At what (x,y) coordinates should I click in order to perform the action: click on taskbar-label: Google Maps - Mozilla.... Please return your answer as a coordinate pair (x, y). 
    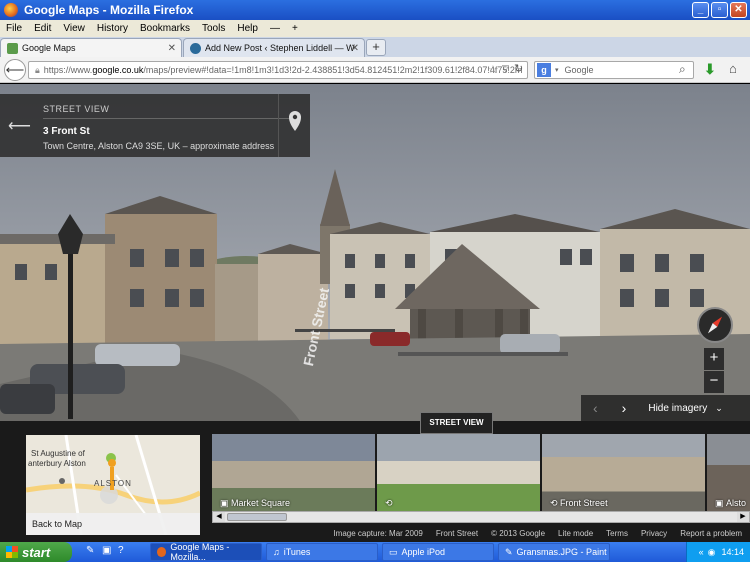
    Looking at the image, I should click on (200, 552).